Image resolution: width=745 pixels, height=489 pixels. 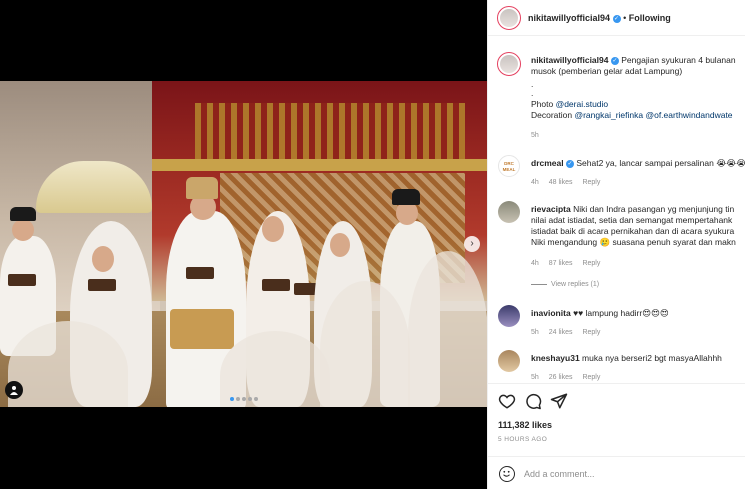 What do you see at coordinates (202, 329) in the screenshot?
I see `photo-tapis-cloth` at bounding box center [202, 329].